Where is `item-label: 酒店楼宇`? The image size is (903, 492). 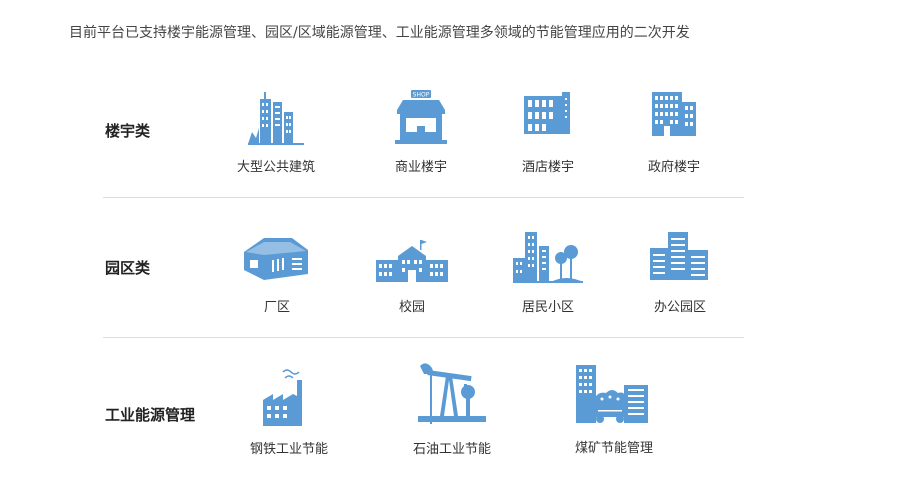
item-label: 酒店楼宇 is located at coordinates (547, 167).